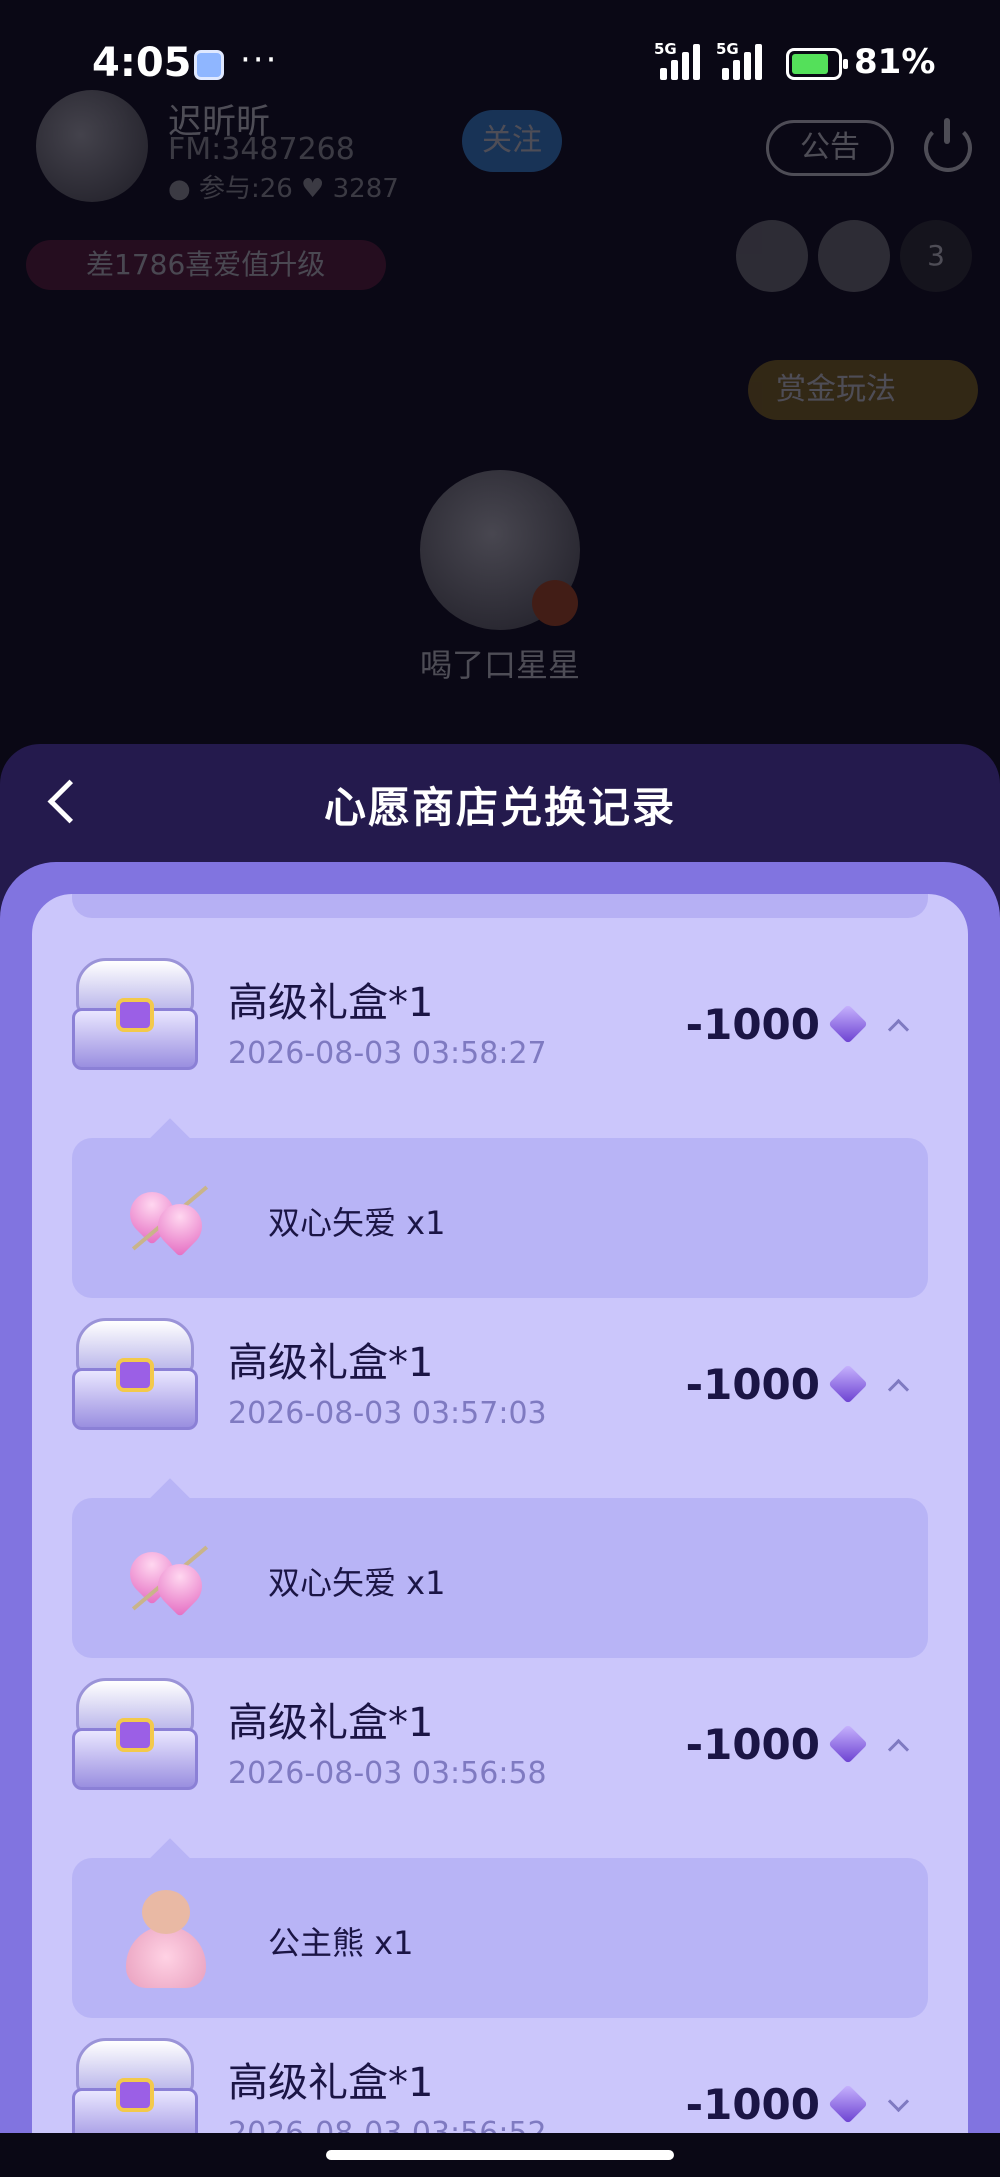  I want to click on record-row: 高级礼盒*1 2026-08-03 03:57:03 -1000, so click(500, 1389).